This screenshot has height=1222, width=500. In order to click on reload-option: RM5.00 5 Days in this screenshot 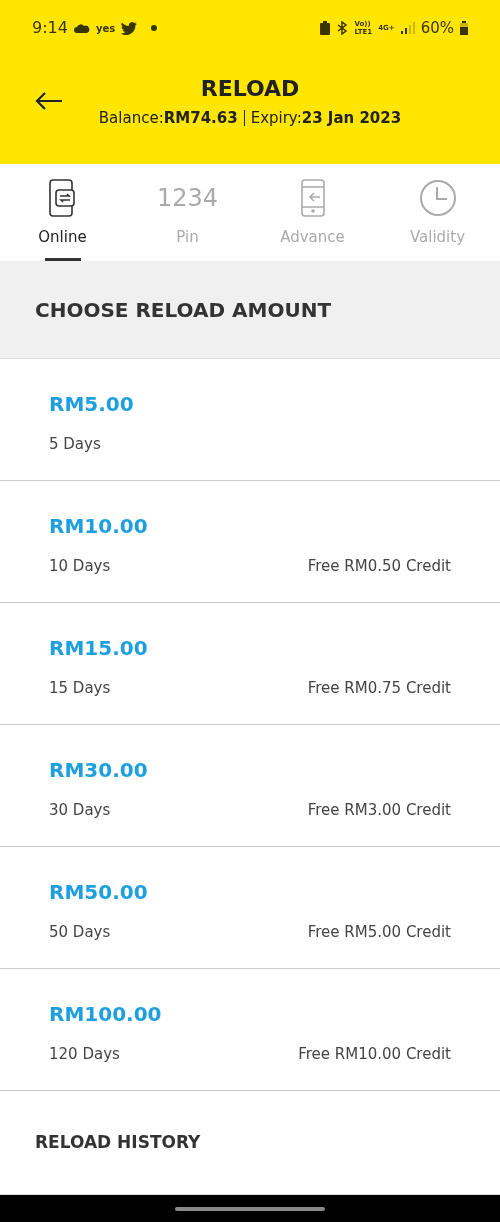, I will do `click(250, 420)`.